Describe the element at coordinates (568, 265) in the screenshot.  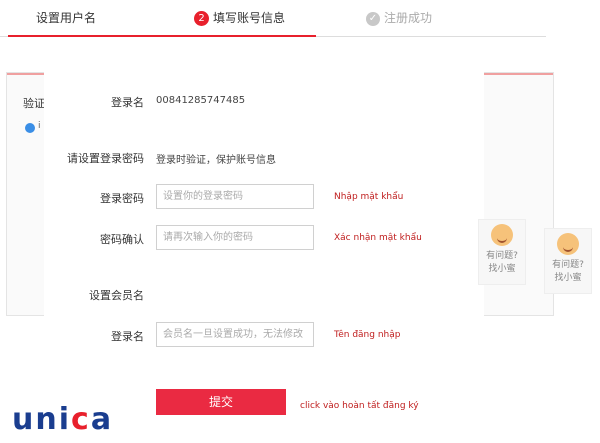
I see `help-widget-2-line1: 有问题?` at that location.